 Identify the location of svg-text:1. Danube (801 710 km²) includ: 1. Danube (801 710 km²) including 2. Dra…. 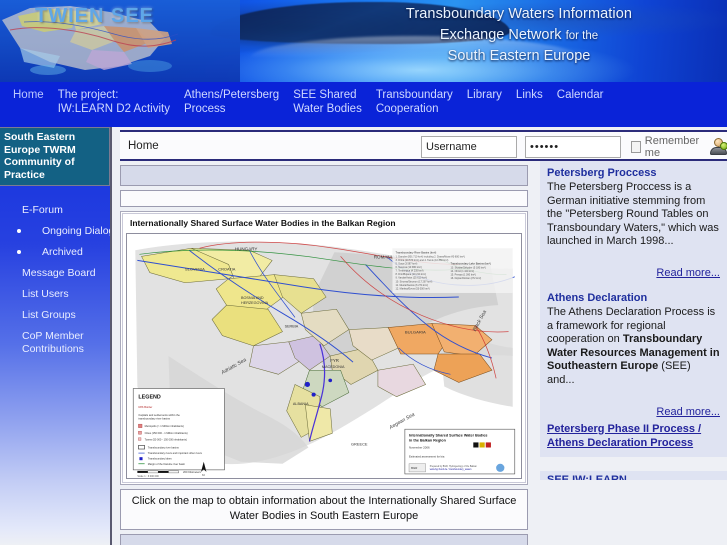
(430, 256).